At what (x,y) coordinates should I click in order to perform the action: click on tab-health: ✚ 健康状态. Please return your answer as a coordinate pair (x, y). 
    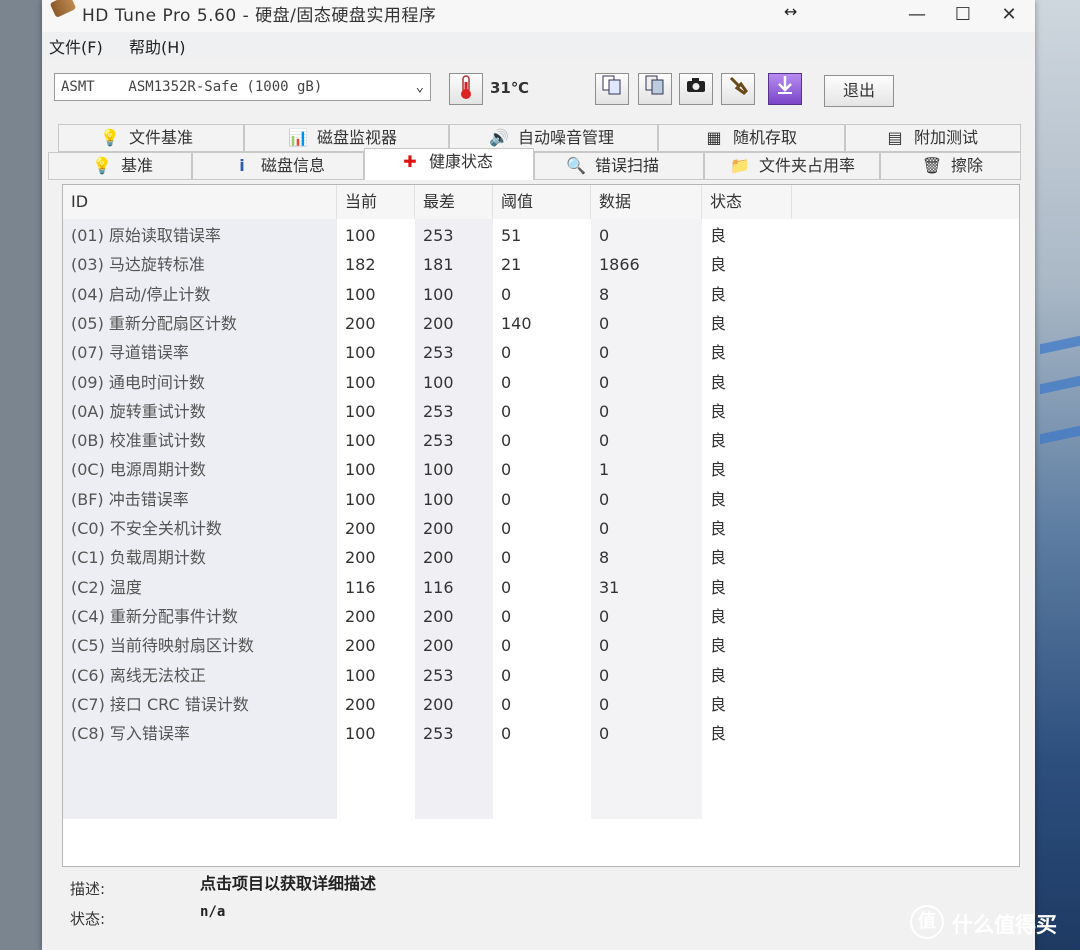
    Looking at the image, I should click on (449, 164).